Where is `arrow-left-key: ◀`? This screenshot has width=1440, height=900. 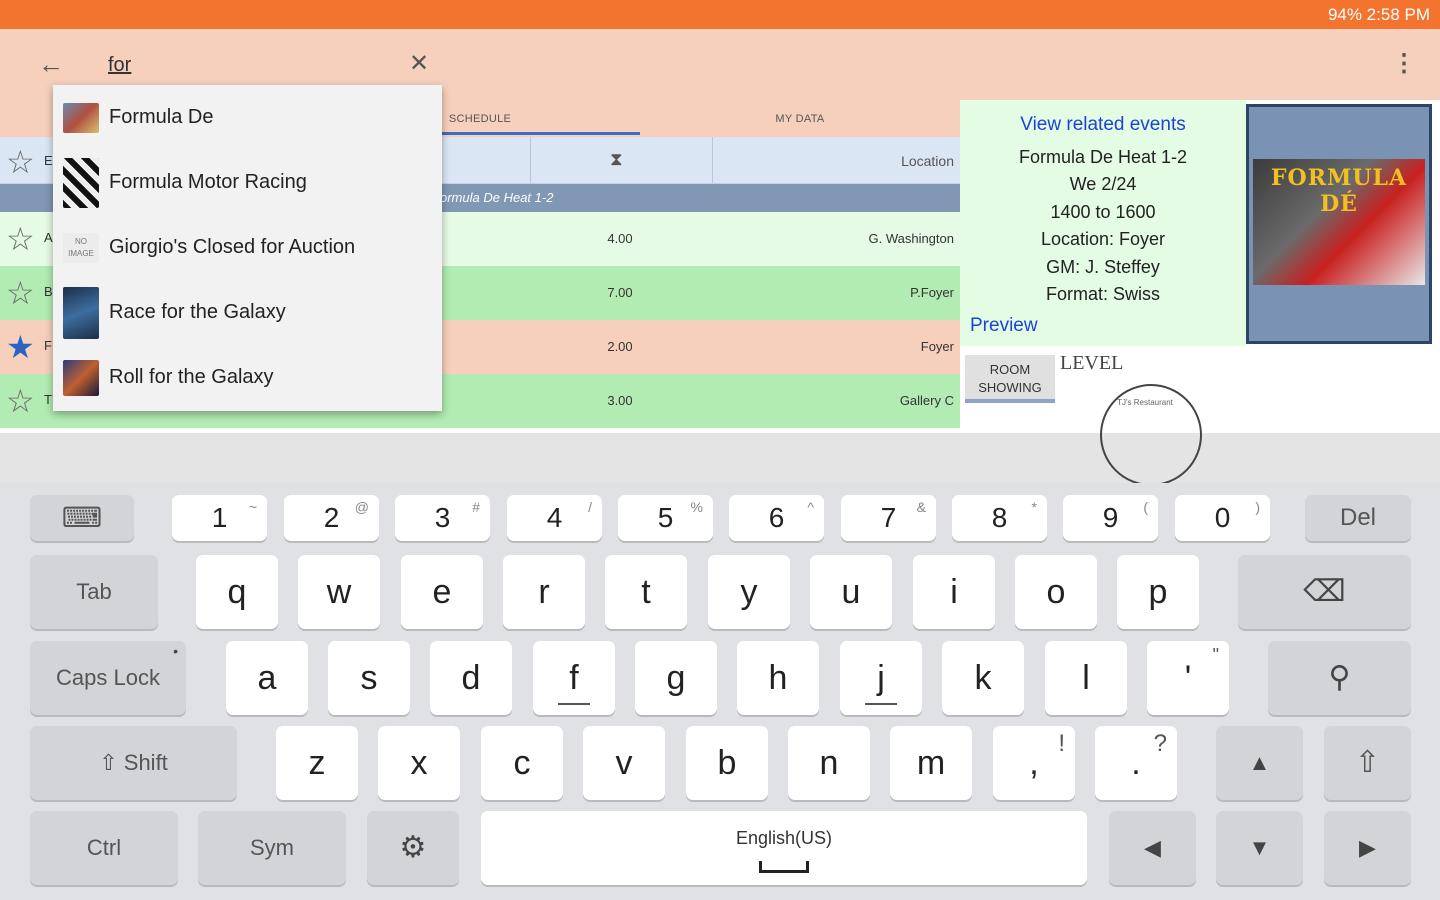 arrow-left-key: ◀ is located at coordinates (1152, 848).